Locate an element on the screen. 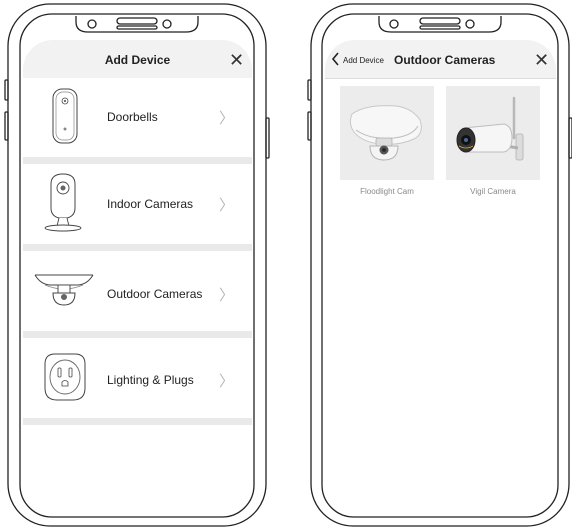 The height and width of the screenshot is (528, 572). list-item-outdoor-cameras: Outdoor Cameras 〉 is located at coordinates (137, 291).